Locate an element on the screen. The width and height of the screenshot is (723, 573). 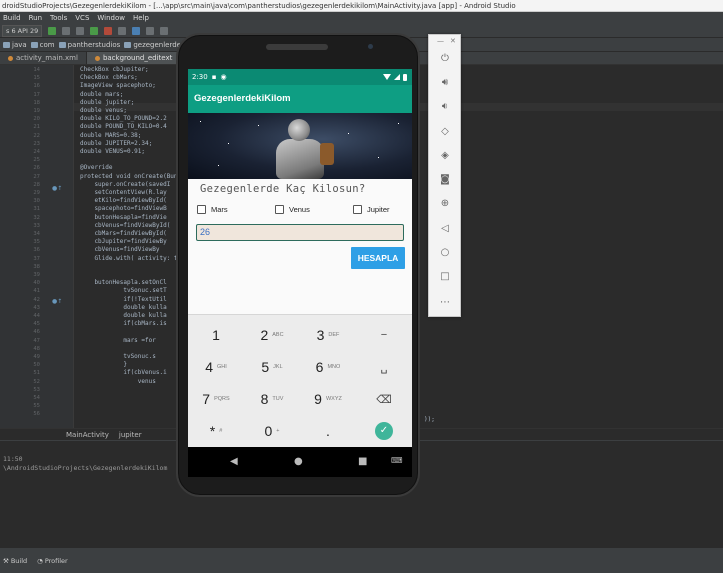
volume-up-icon: 🔊︎ is located at coordinates (445, 83).